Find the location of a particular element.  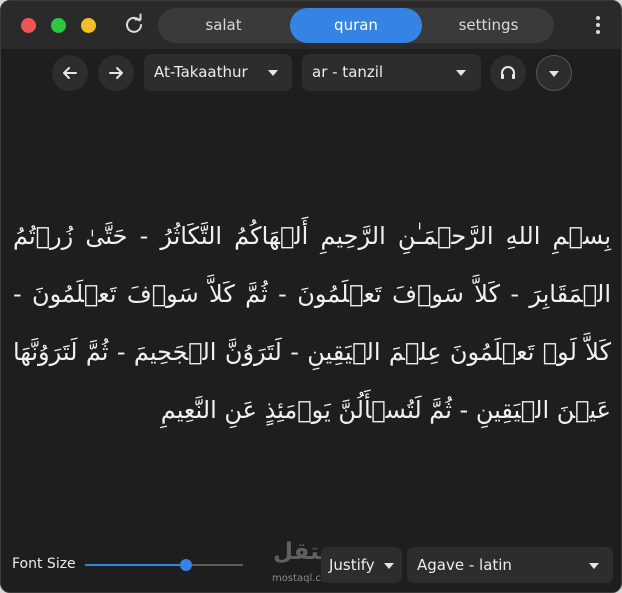

maximize-window-button is located at coordinates (58, 25).